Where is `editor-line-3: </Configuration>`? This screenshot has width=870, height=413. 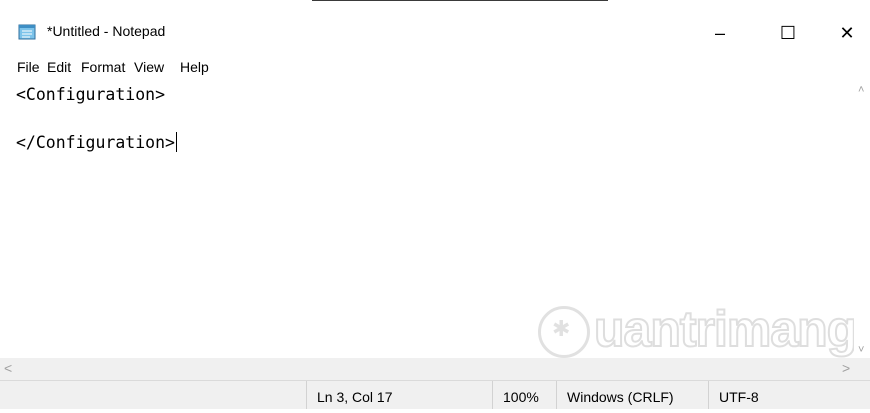 editor-line-3: </Configuration> is located at coordinates (96, 142).